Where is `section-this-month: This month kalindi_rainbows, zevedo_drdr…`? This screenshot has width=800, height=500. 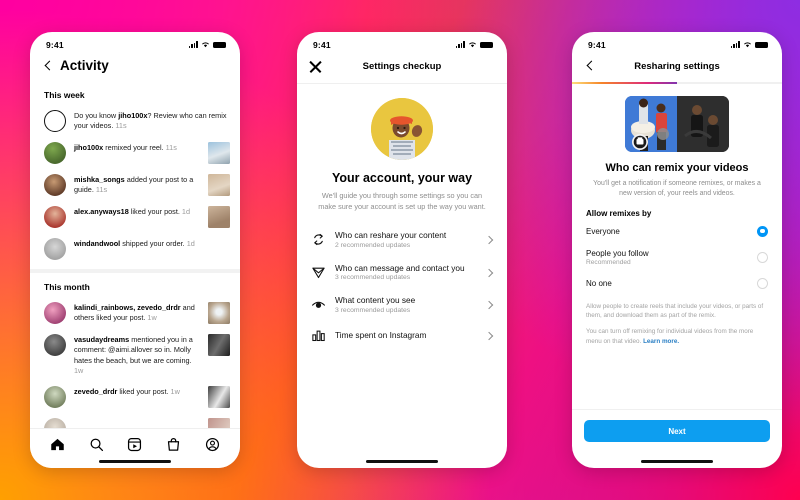
section-this-month: This month kalindi_rainbows, zevedo_drdr… is located at coordinates (135, 359).